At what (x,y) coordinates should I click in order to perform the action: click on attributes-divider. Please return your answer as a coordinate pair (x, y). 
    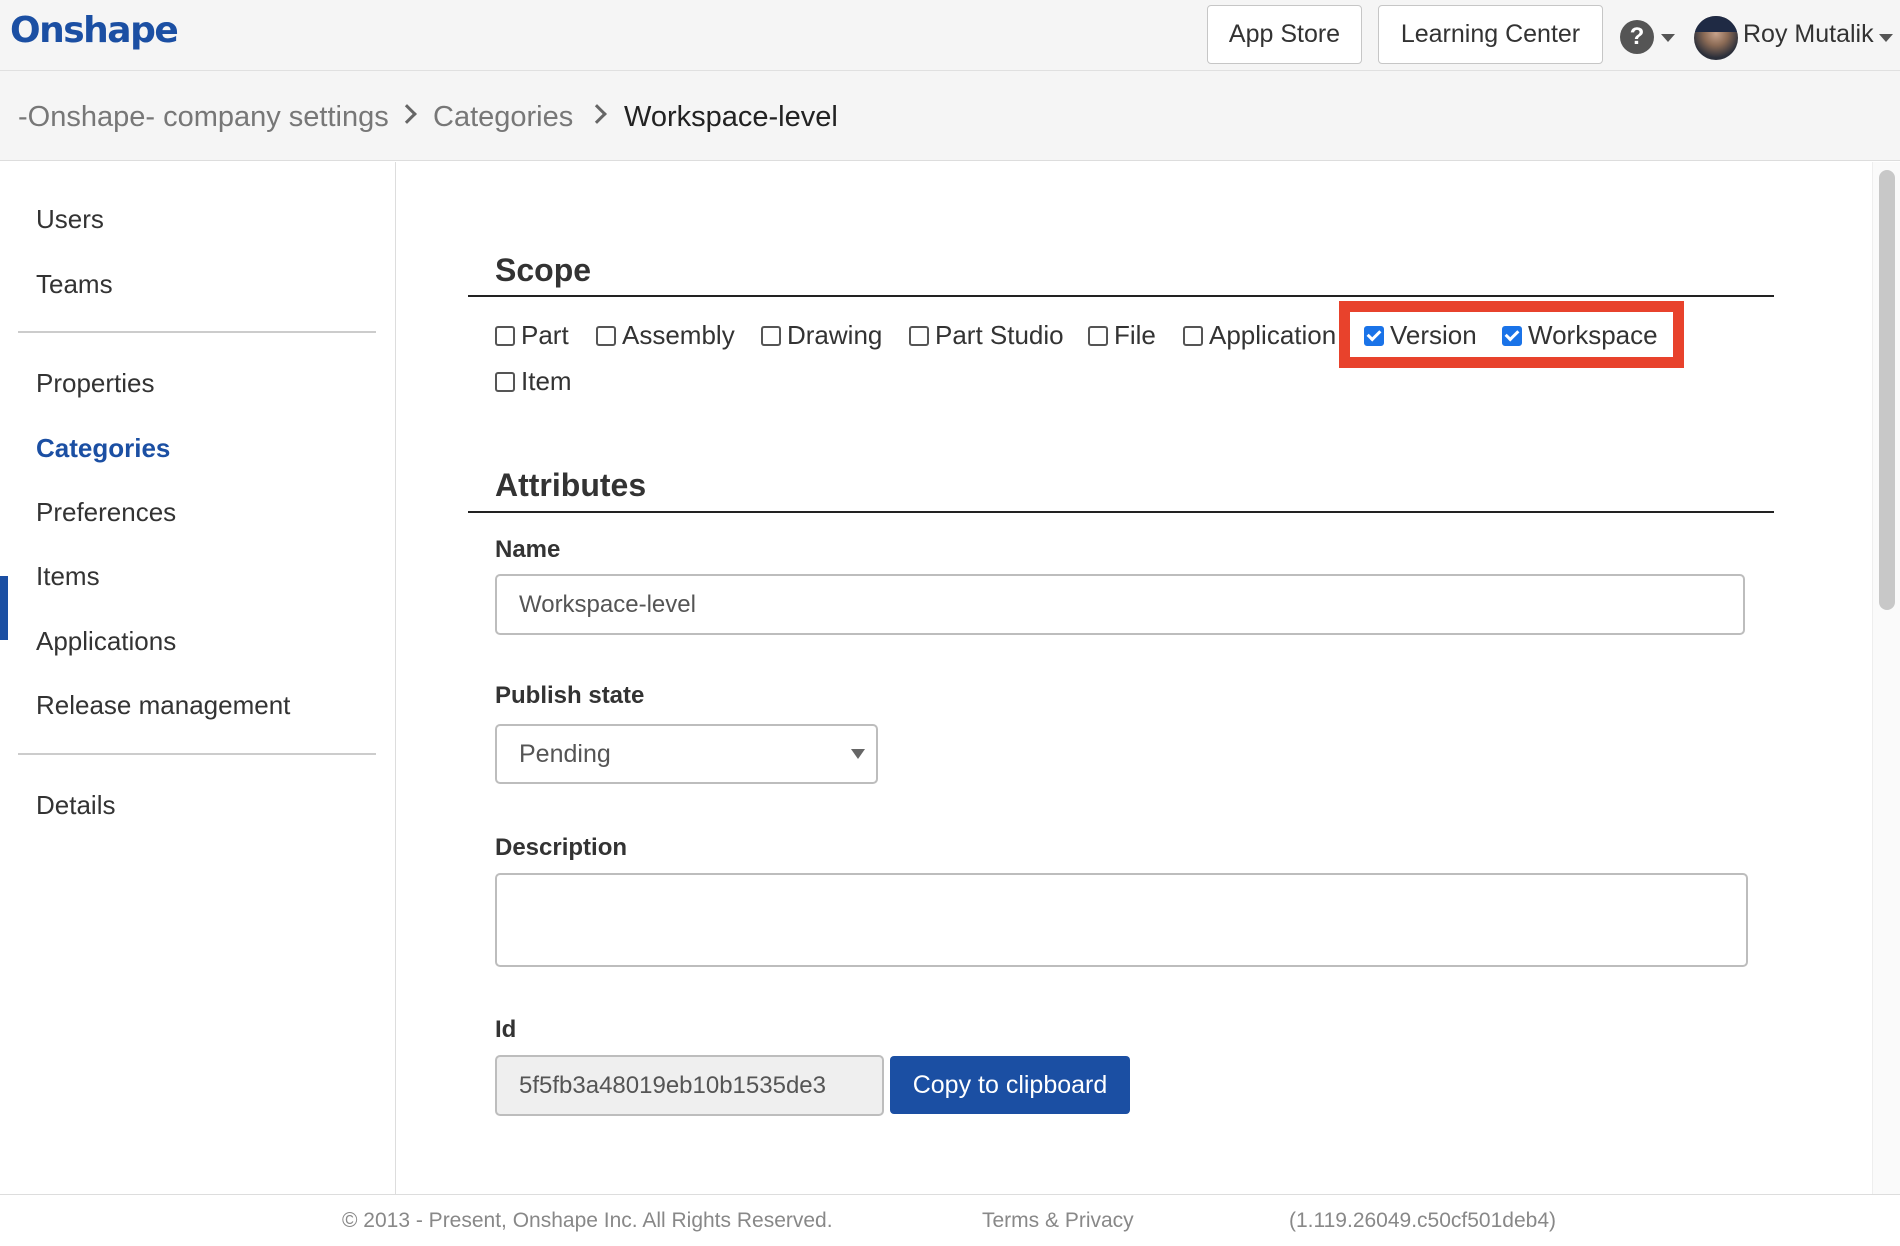
    Looking at the image, I should click on (1121, 512).